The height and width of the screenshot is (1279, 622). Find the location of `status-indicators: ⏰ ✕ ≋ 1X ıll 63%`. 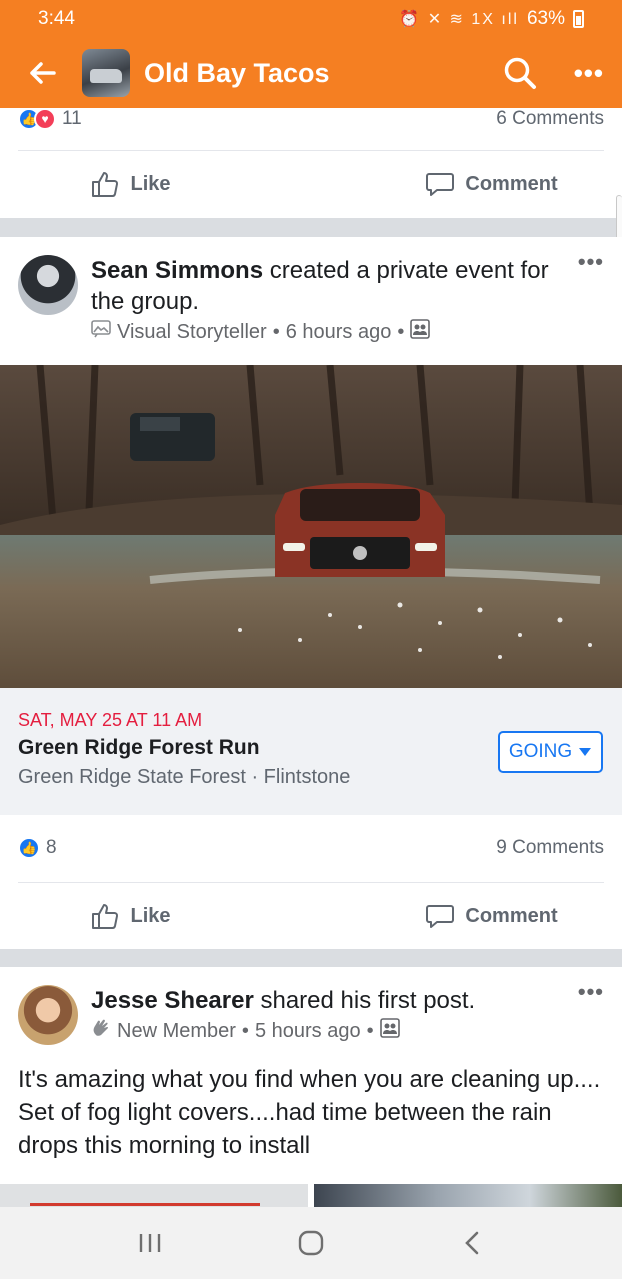

status-indicators: ⏰ ✕ ≋ 1X ıll 63% is located at coordinates (491, 19).